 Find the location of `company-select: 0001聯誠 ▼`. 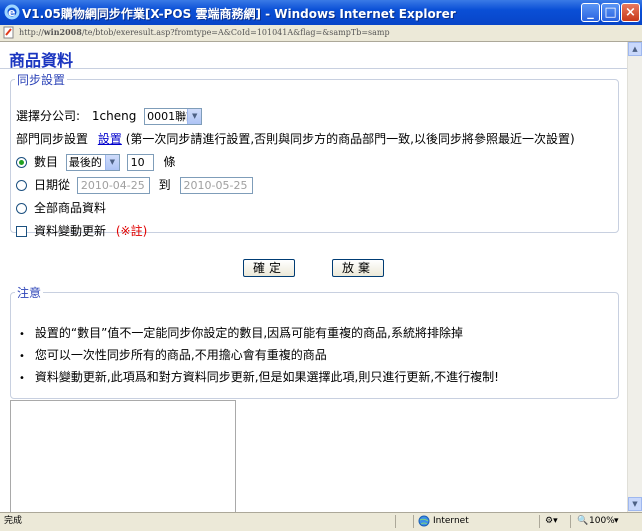

company-select: 0001聯誠 ▼ is located at coordinates (173, 116).